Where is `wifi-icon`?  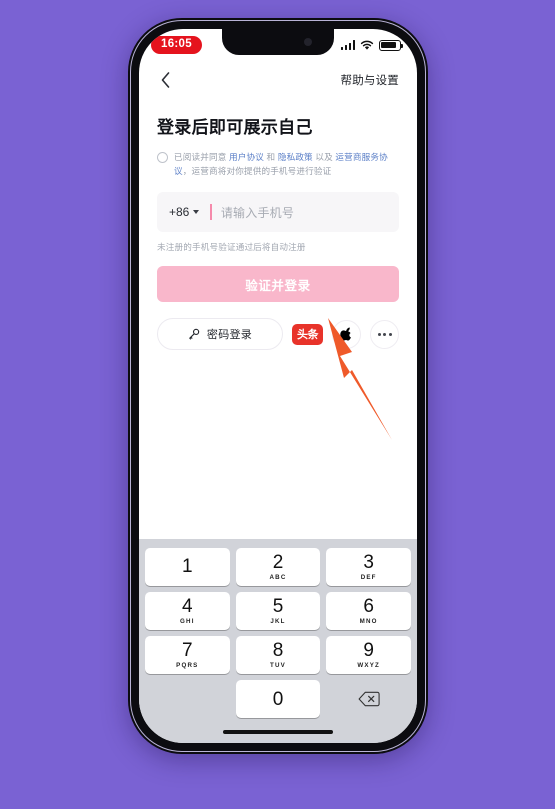
wifi-icon is located at coordinates (367, 45).